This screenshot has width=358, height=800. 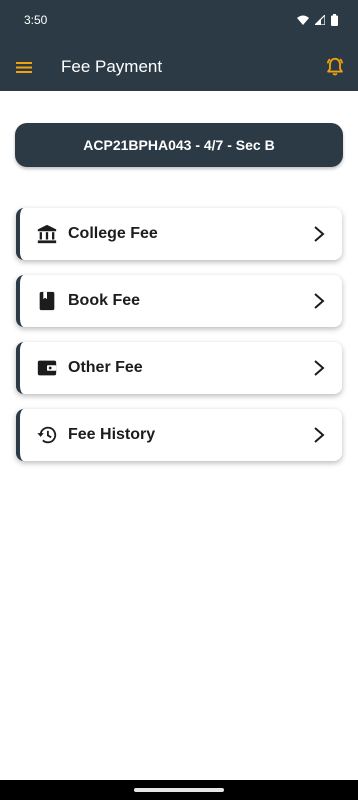 What do you see at coordinates (179, 67) in the screenshot?
I see `app-bar: Fee Payment` at bounding box center [179, 67].